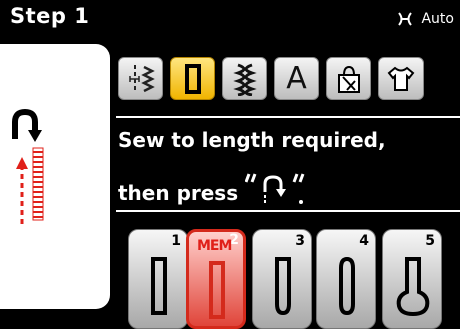  What do you see at coordinates (214, 246) in the screenshot?
I see `memory-badge: MEM` at bounding box center [214, 246].